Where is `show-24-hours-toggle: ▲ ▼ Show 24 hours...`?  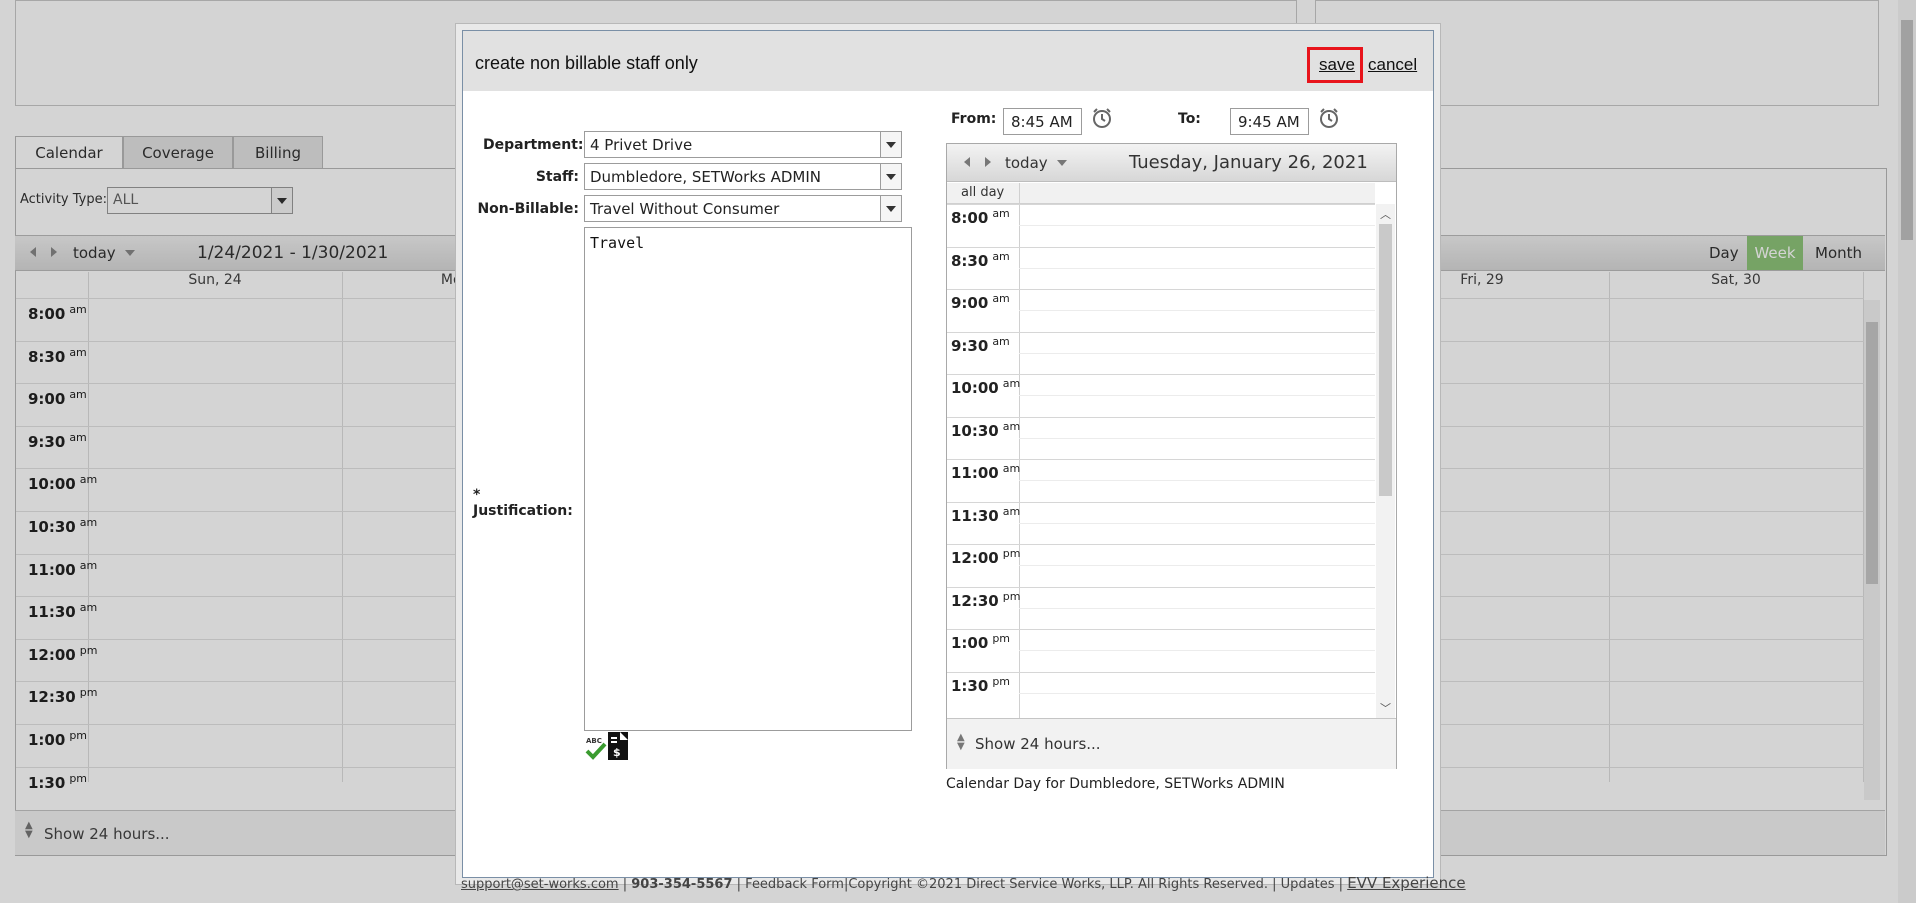 show-24-hours-toggle: ▲ ▼ Show 24 hours... is located at coordinates (1171, 743).